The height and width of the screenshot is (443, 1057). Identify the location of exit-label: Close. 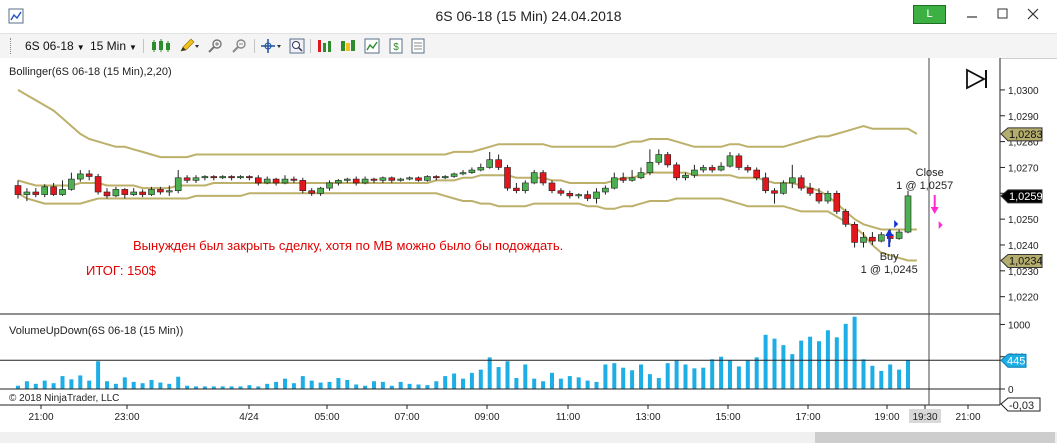
(930, 173).